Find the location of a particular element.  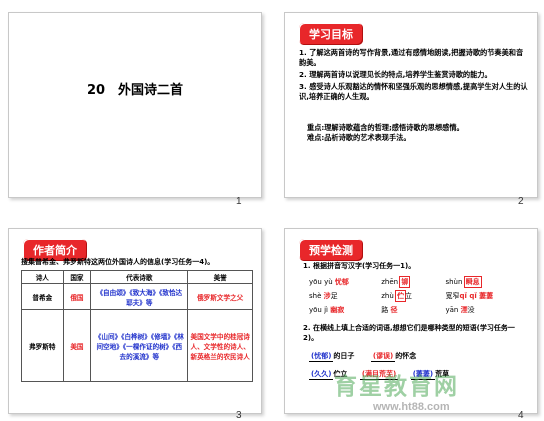

pinyin-text: zhēn is located at coordinates (390, 282).